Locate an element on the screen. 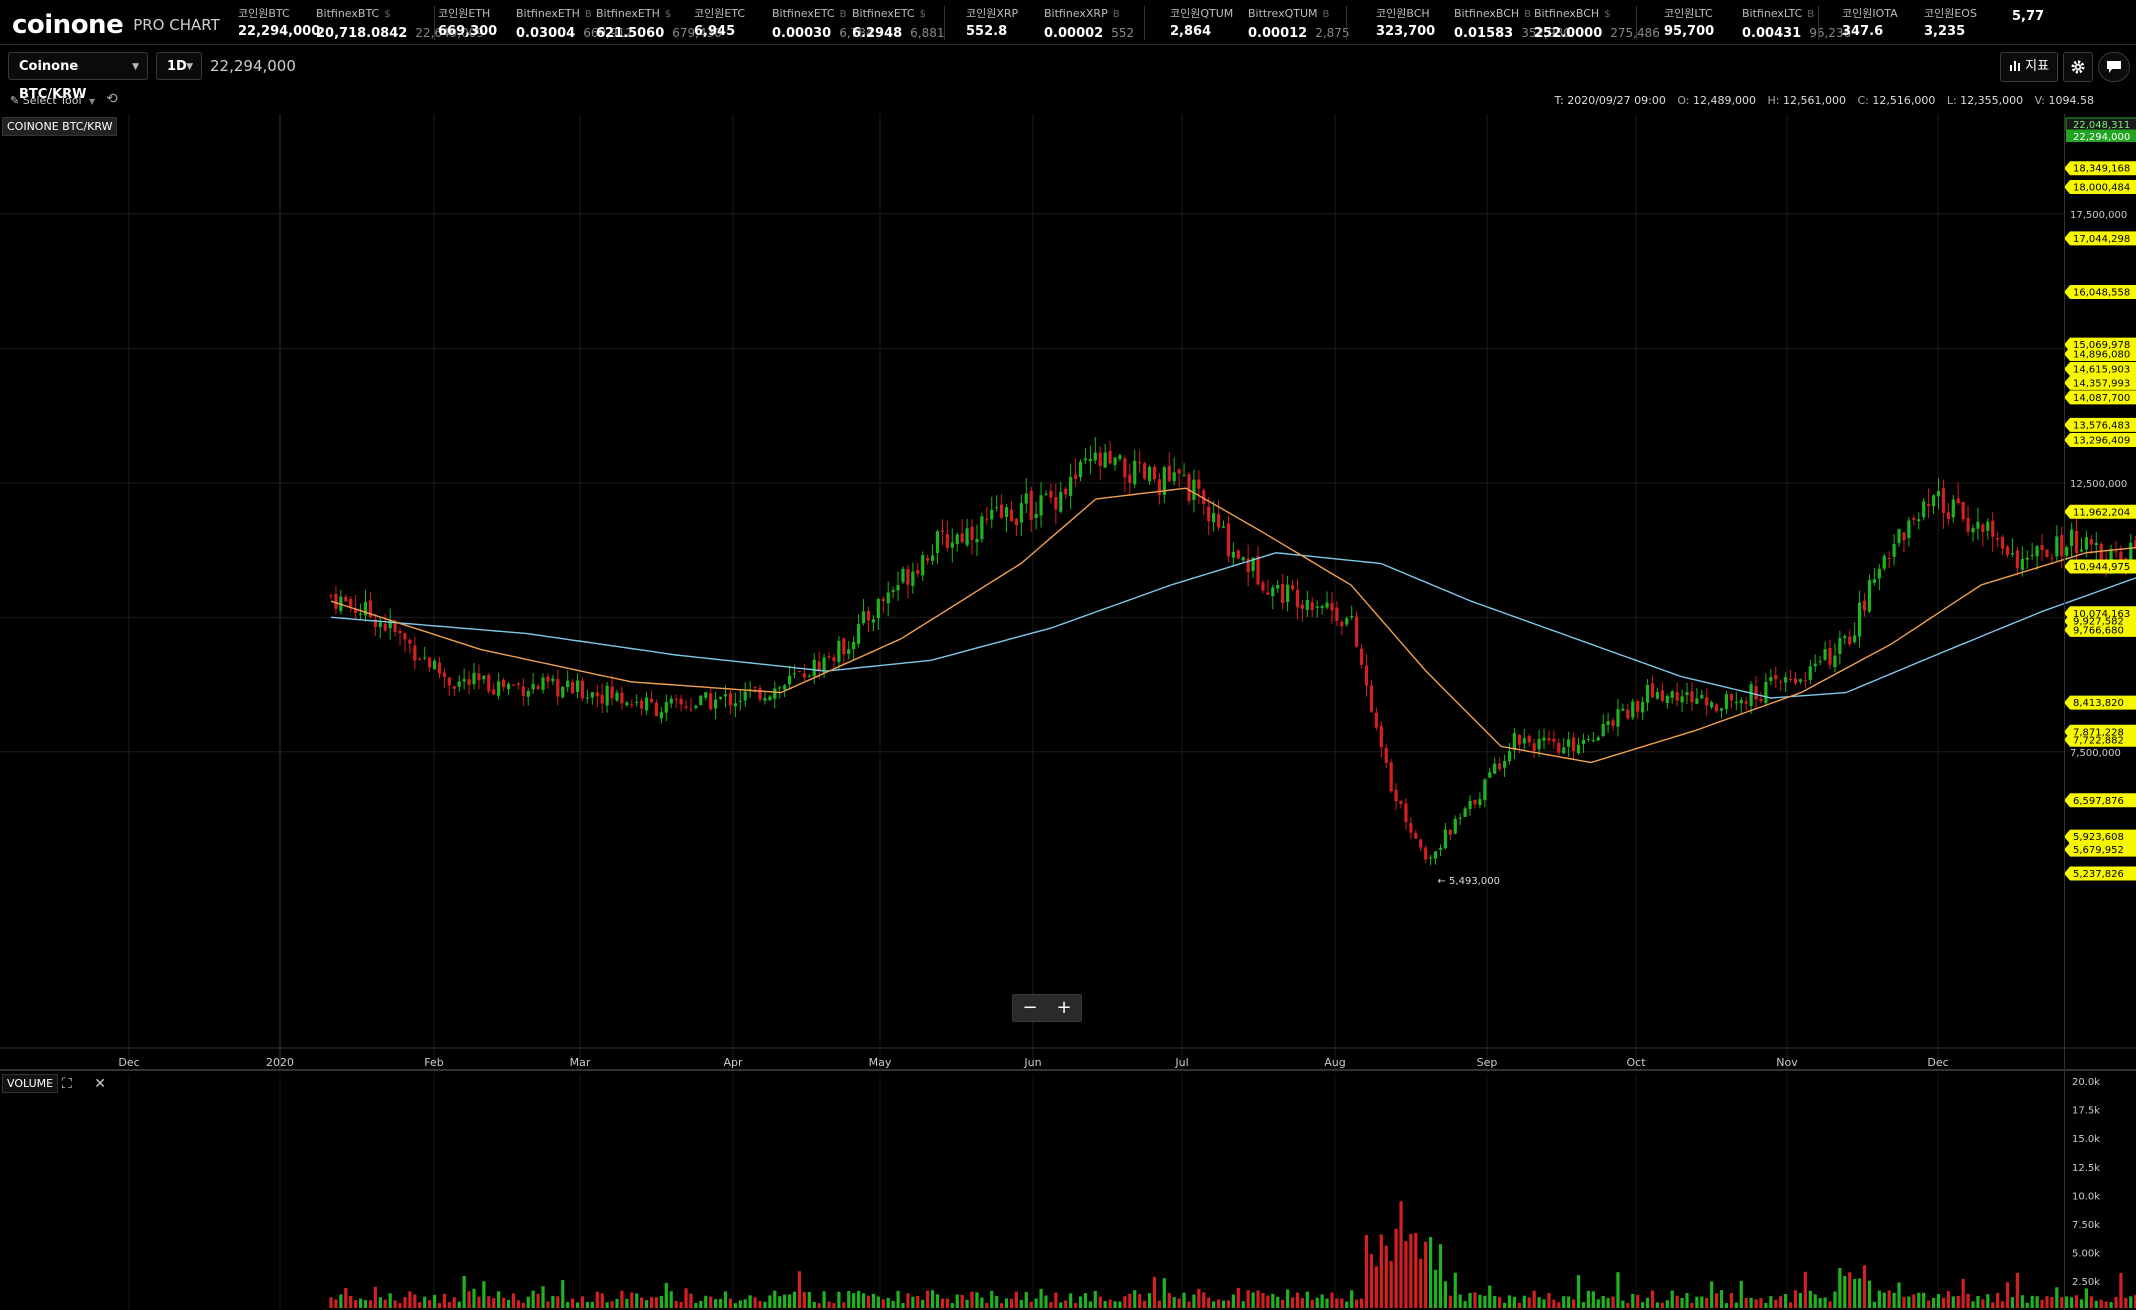  indicator-button: 지표 is located at coordinates (2029, 67).